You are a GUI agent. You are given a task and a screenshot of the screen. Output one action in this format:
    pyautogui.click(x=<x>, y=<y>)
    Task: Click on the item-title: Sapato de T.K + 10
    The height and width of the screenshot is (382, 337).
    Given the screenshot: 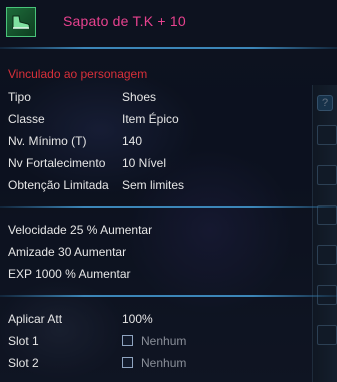 What is the action you would take?
    pyautogui.click(x=124, y=21)
    